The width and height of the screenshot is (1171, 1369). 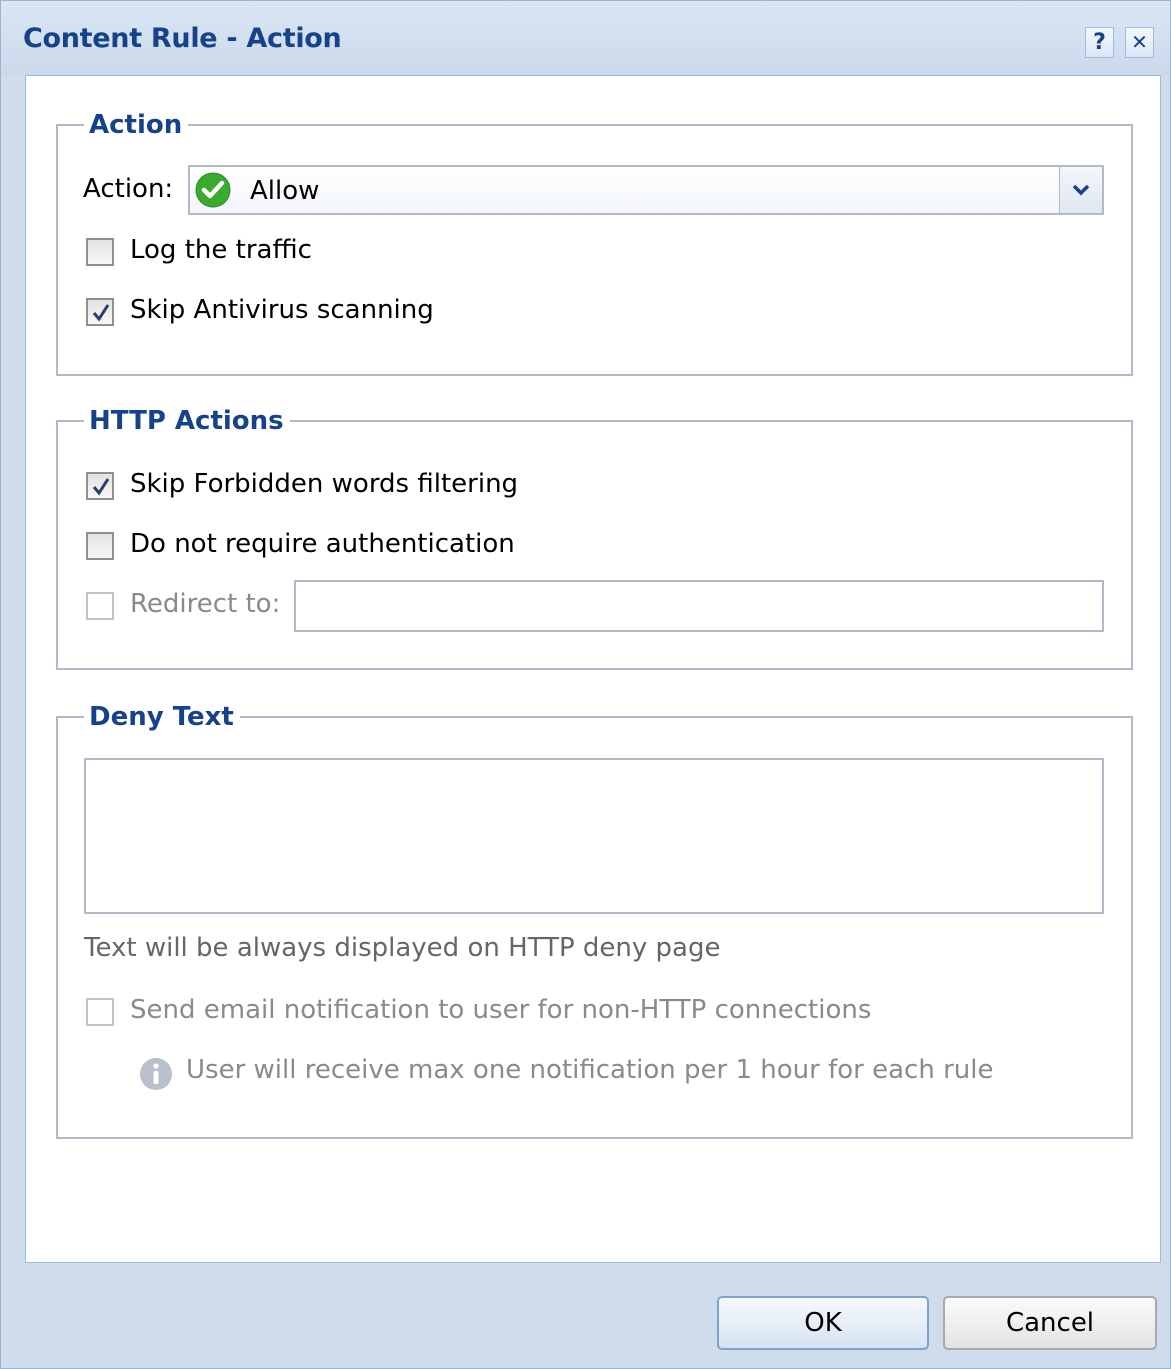 I want to click on info-icon, so click(x=156, y=1074).